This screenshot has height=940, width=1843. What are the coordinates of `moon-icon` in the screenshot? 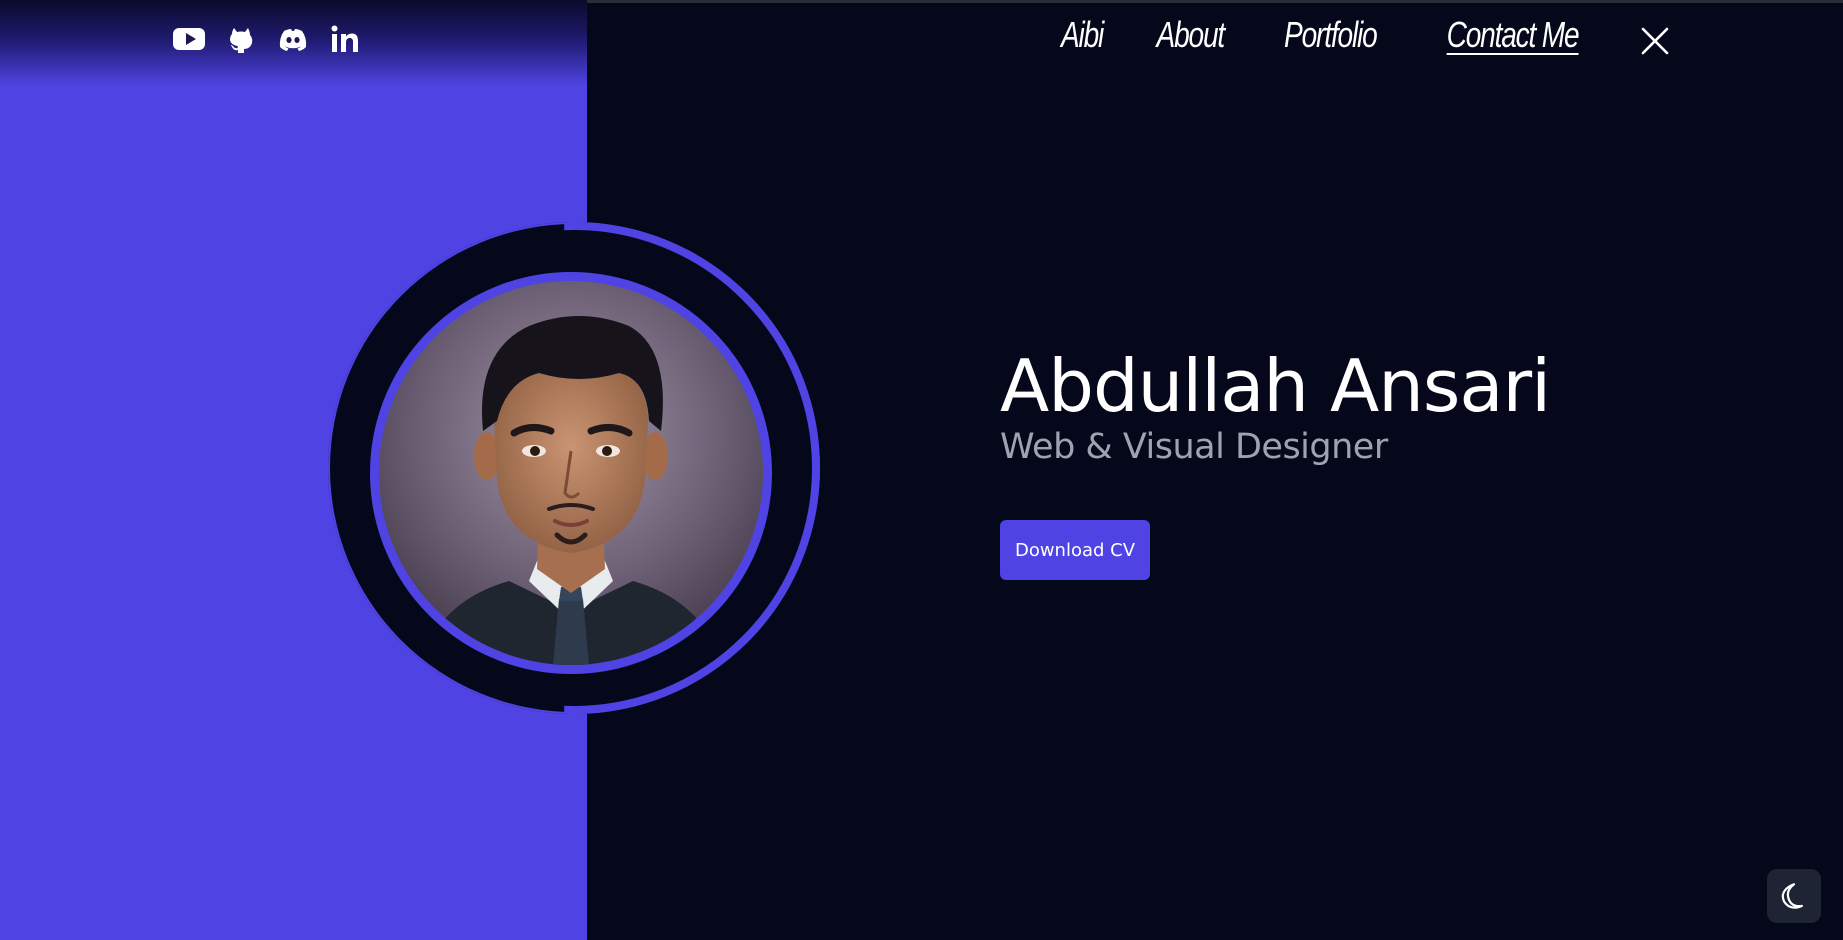 It's located at (1792, 896).